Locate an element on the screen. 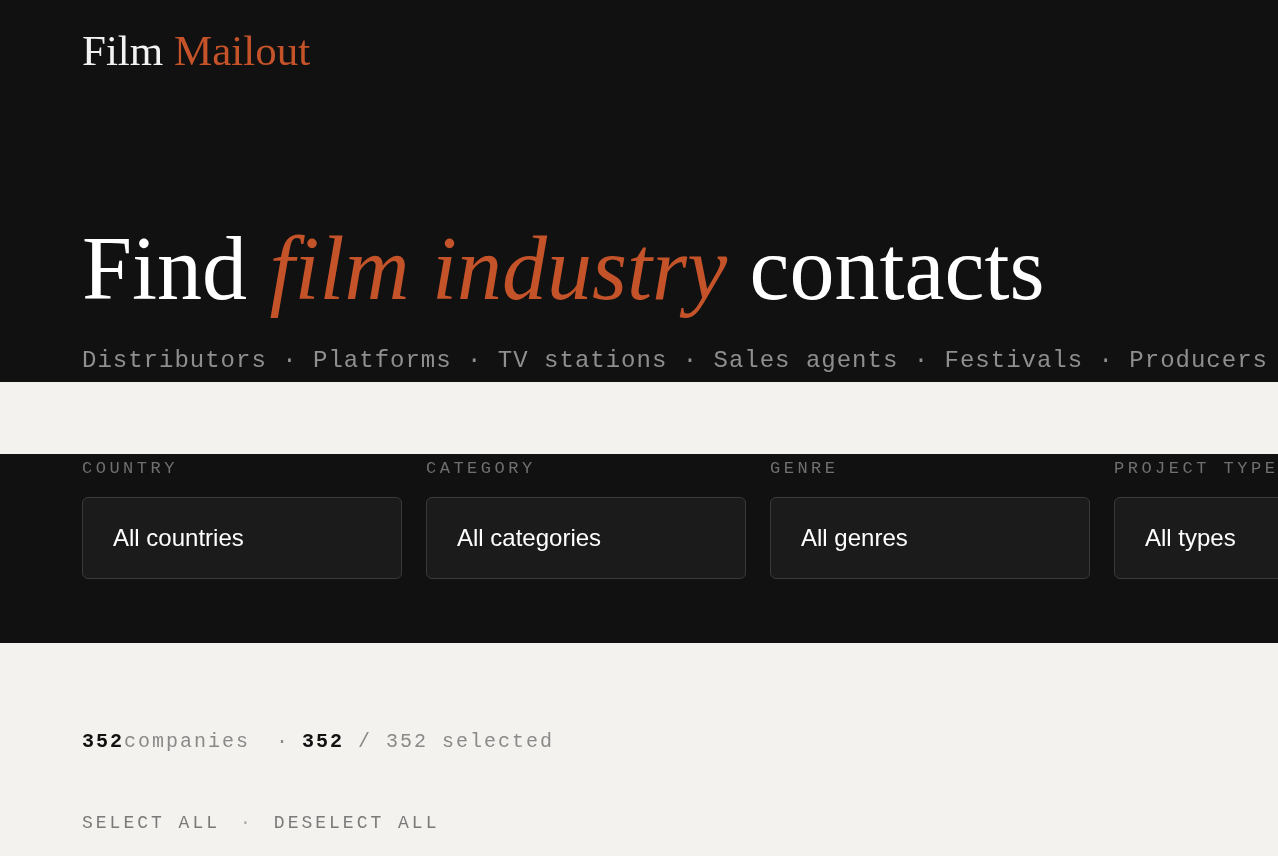  hero-heading: Find film industry contacts is located at coordinates (563, 269).